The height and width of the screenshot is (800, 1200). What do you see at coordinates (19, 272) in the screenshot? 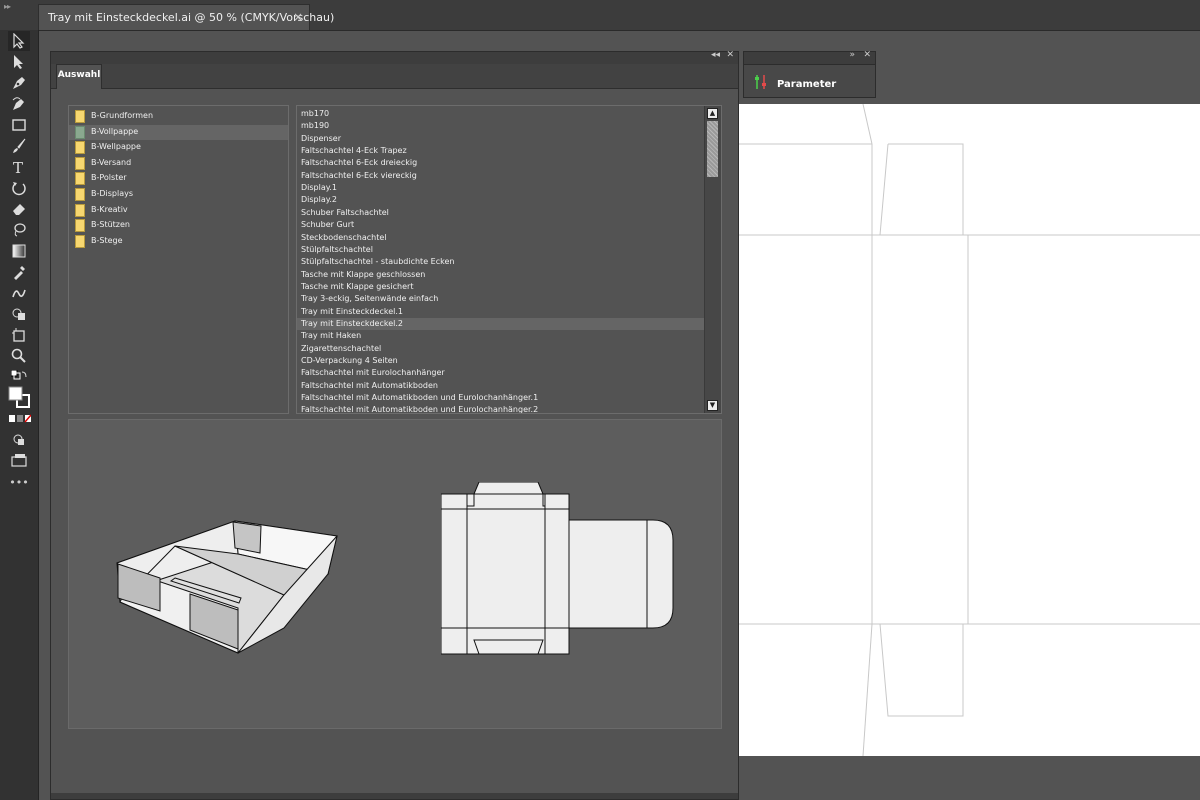
I see `eyedropper-tool-icon` at bounding box center [19, 272].